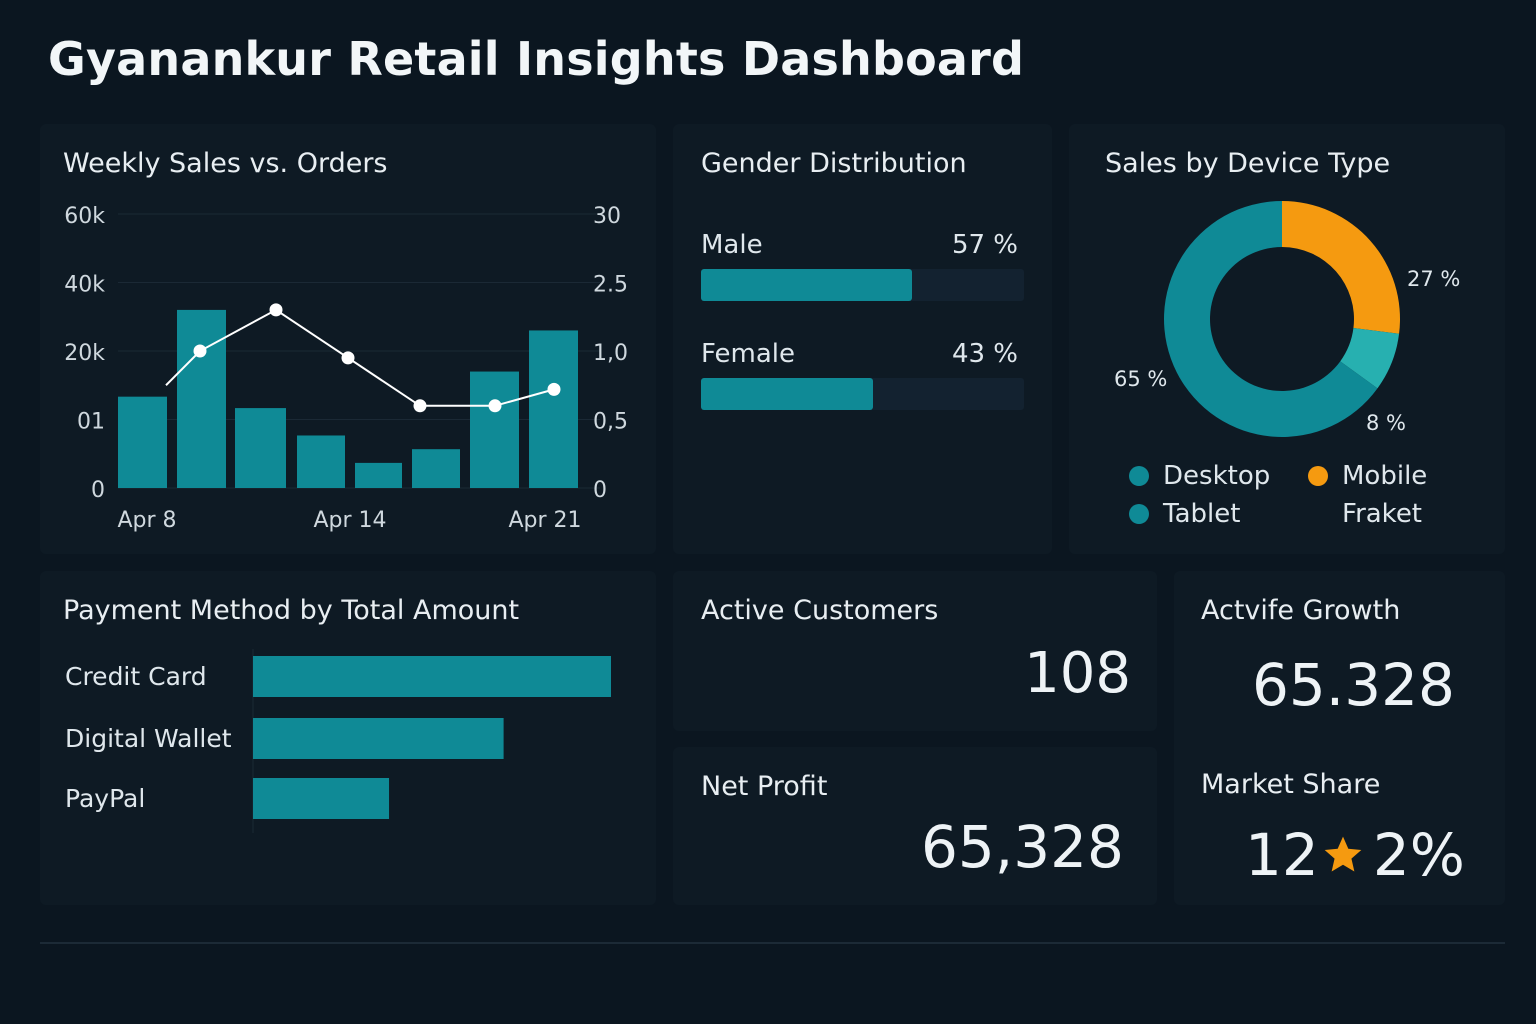  What do you see at coordinates (136, 676) in the screenshot?
I see `payment-label: Credit Card` at bounding box center [136, 676].